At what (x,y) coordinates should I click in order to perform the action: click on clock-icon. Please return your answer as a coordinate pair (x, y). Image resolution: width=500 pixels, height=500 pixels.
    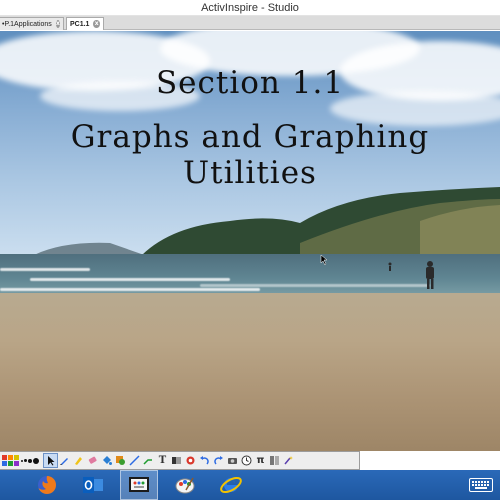
    Looking at the image, I should click on (246, 460).